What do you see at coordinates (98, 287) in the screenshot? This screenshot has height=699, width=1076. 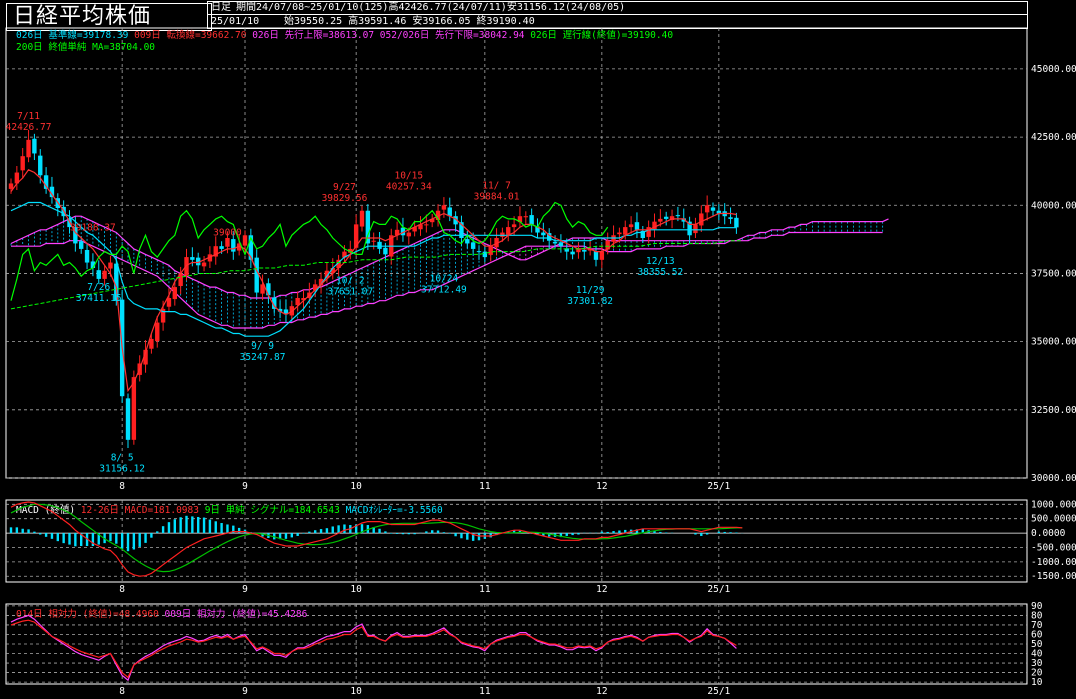 I see `annotation-date: 7/26` at bounding box center [98, 287].